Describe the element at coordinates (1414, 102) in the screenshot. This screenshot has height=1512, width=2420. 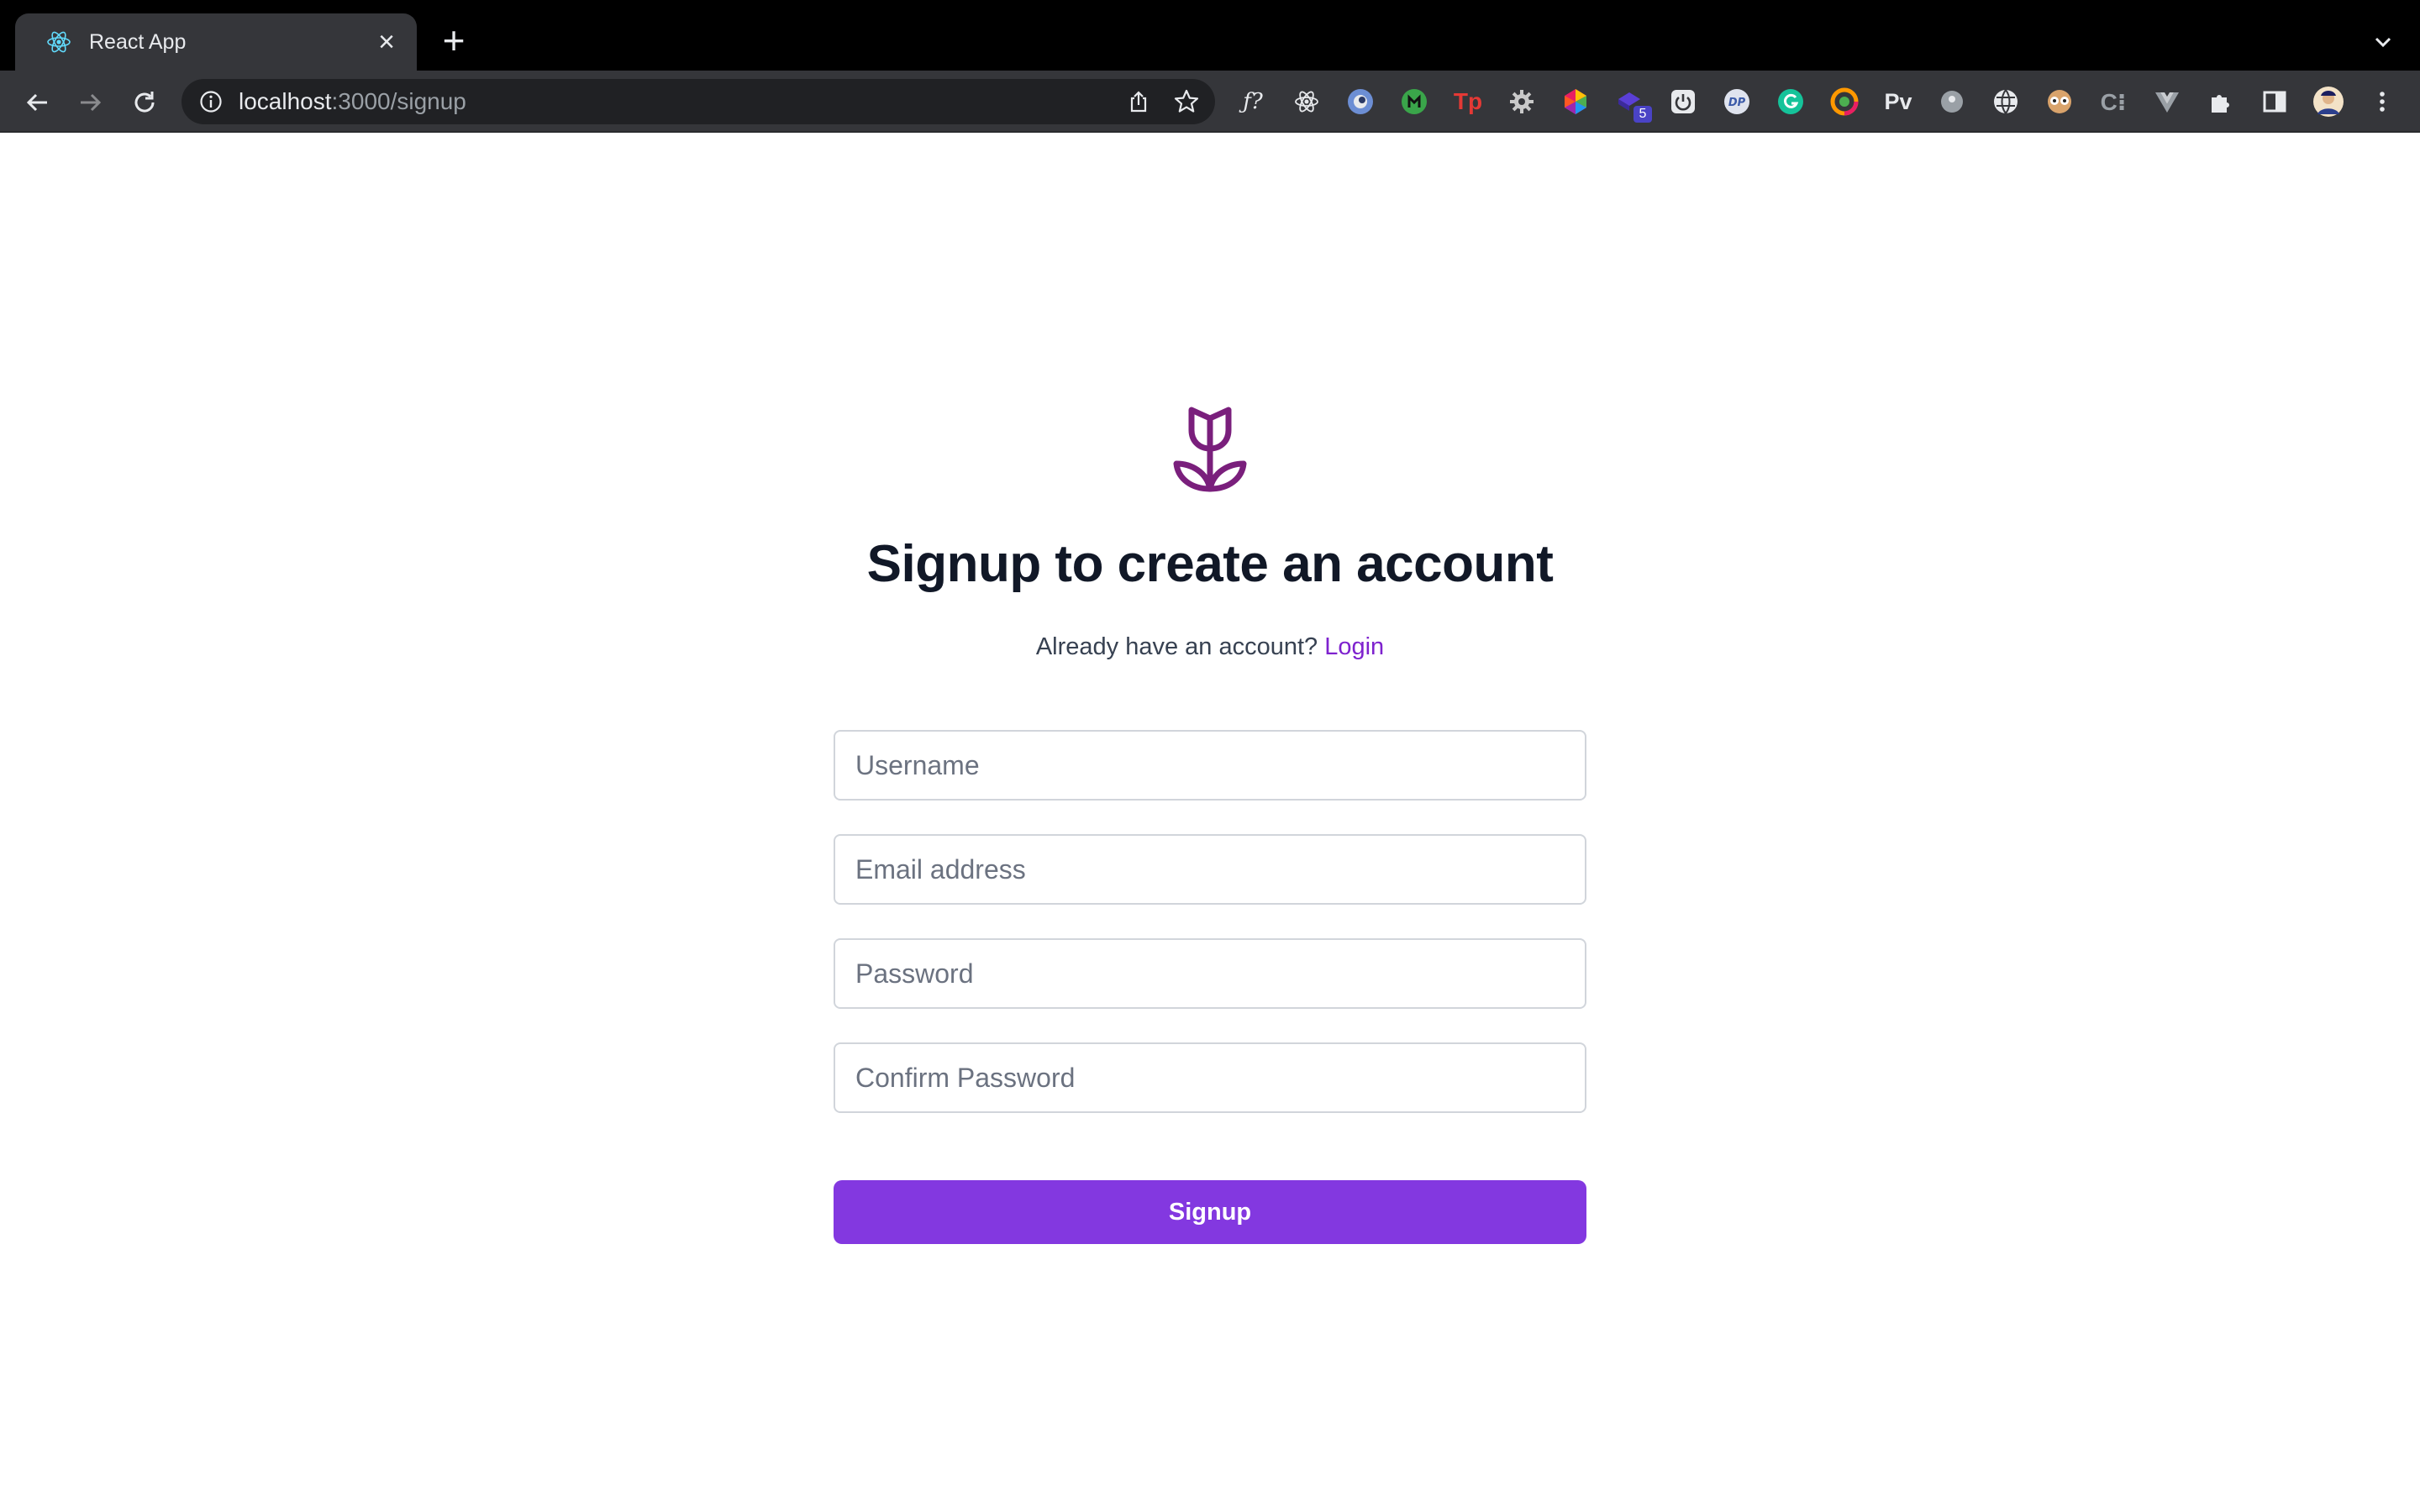
I see `octotree-extension-icon` at that location.